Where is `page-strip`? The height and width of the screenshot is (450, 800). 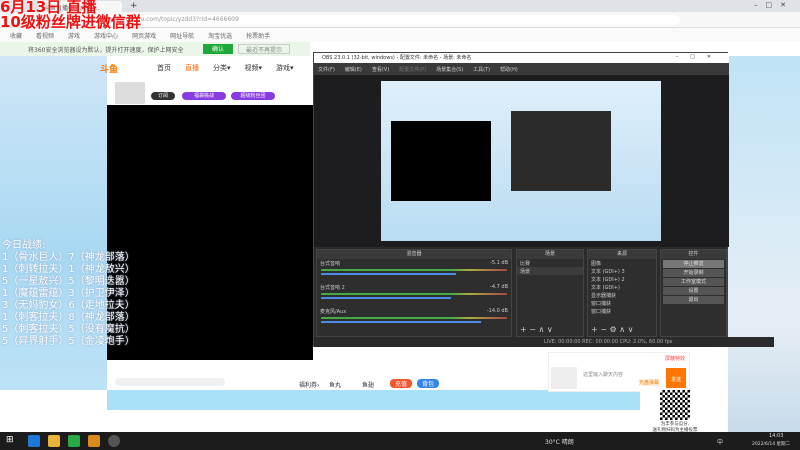 page-strip is located at coordinates (377, 400).